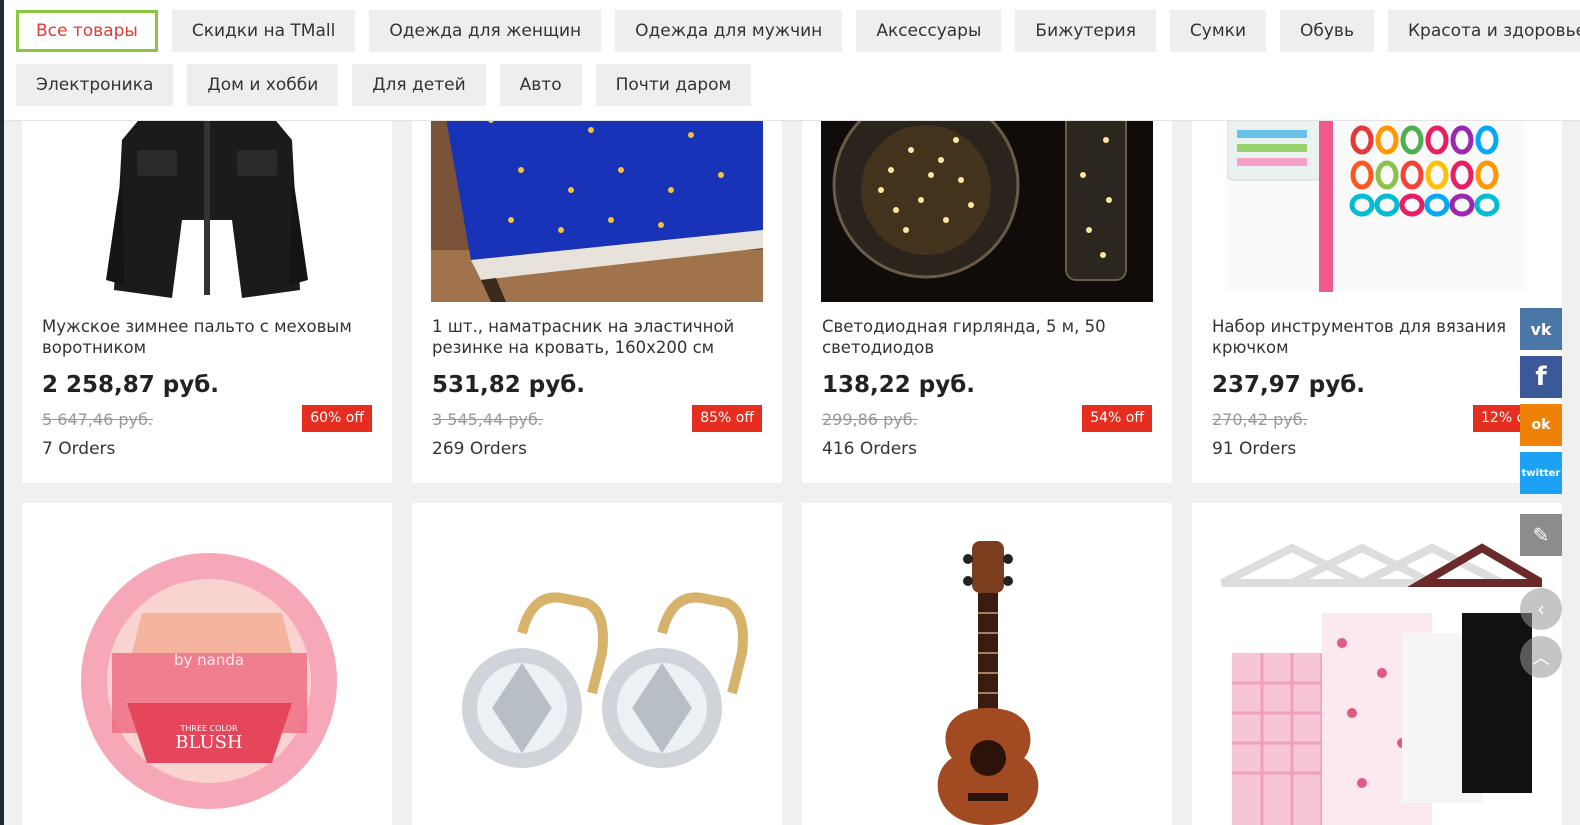 Image resolution: width=1580 pixels, height=825 pixels. I want to click on discount-badge: 54% off, so click(1117, 418).